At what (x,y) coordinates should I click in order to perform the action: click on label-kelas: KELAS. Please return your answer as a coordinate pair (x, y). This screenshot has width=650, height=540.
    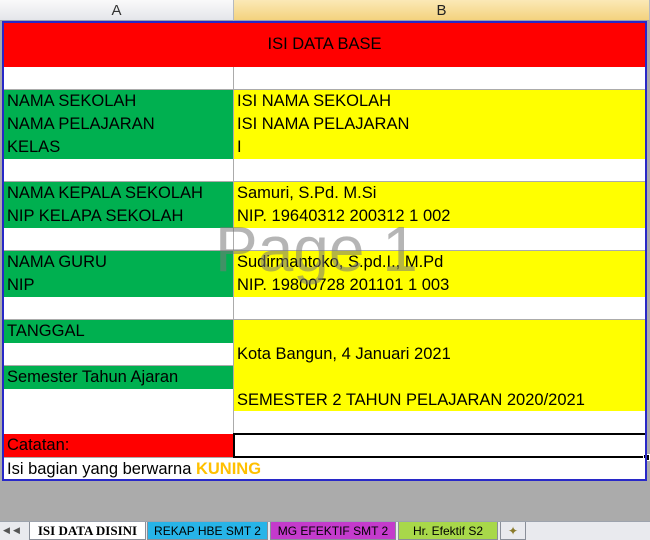
    Looking at the image, I should click on (118, 147).